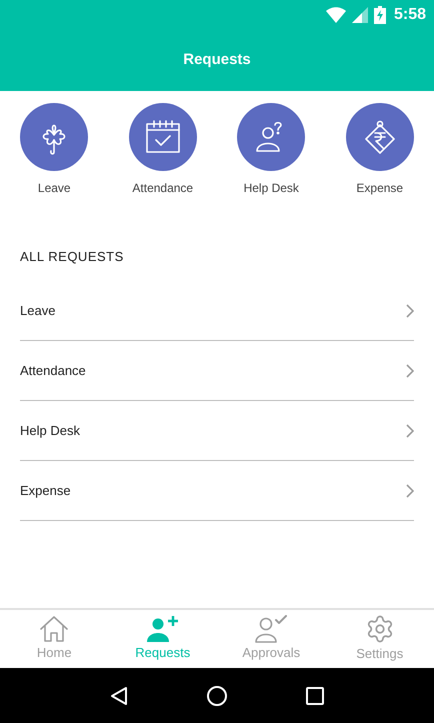 This screenshot has height=723, width=434. What do you see at coordinates (217, 491) in the screenshot?
I see `request-row: Expense` at bounding box center [217, 491].